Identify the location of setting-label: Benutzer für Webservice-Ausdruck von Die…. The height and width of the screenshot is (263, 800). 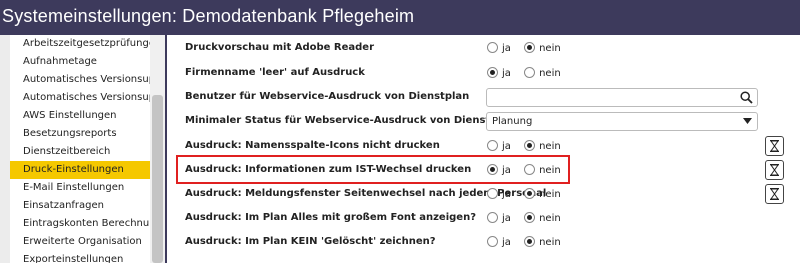
(327, 96).